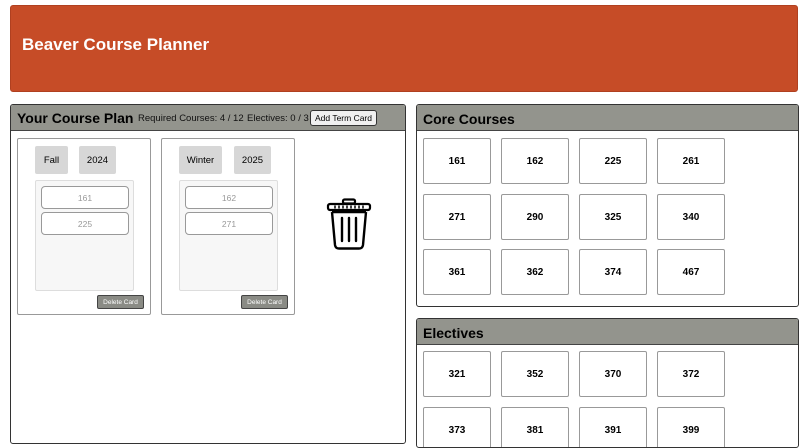  Describe the element at coordinates (607, 118) in the screenshot. I see `core-courses-header: Core Courses` at that location.